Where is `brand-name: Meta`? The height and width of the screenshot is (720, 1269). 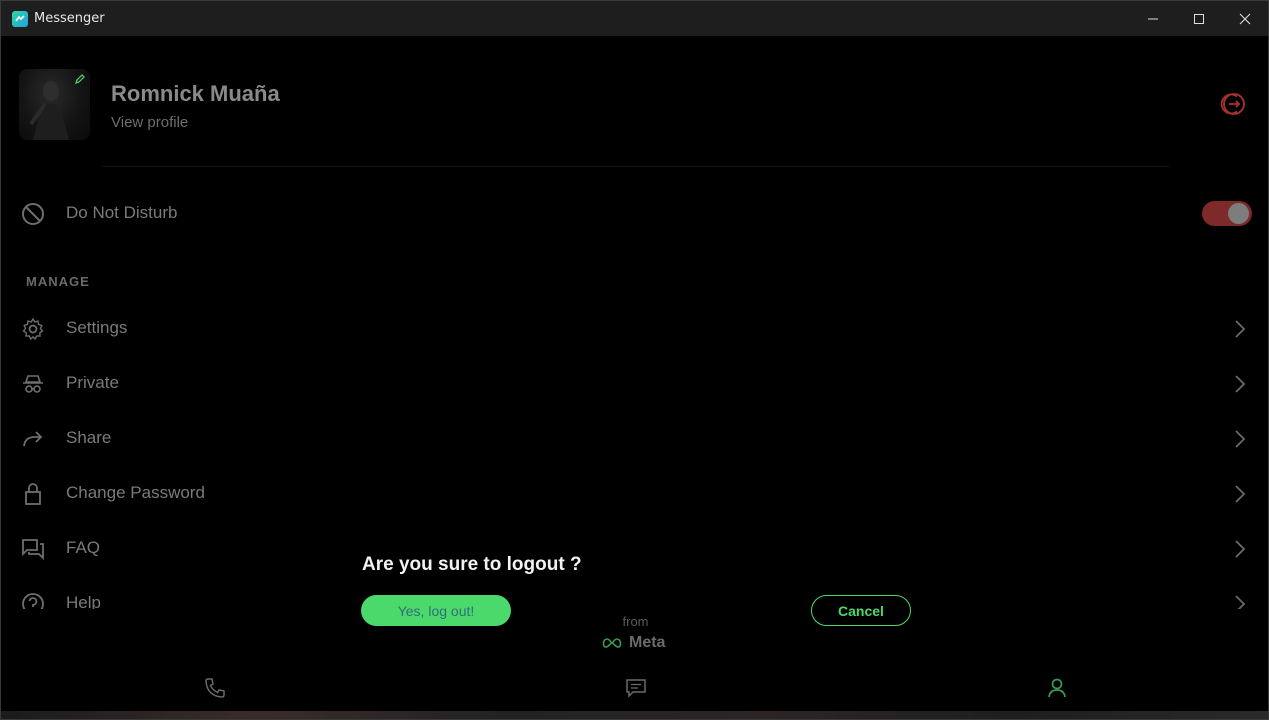
brand-name: Meta is located at coordinates (647, 642).